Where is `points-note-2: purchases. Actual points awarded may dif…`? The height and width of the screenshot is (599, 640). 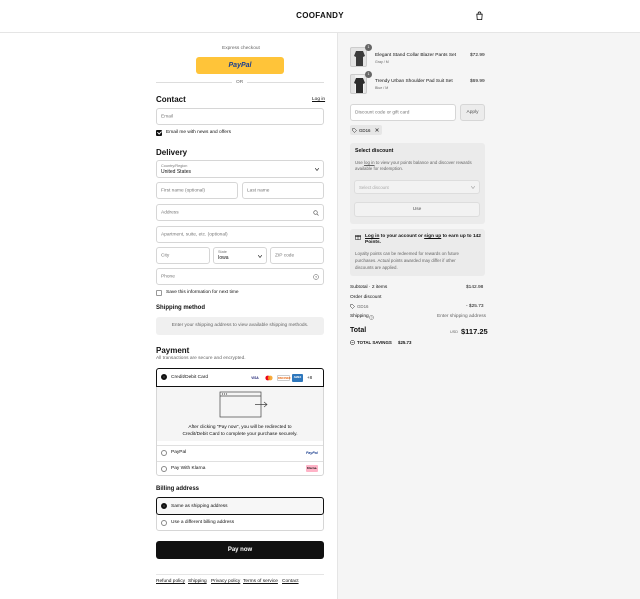 points-note-2: purchases. Actual points awarded may dif… is located at coordinates (405, 260).